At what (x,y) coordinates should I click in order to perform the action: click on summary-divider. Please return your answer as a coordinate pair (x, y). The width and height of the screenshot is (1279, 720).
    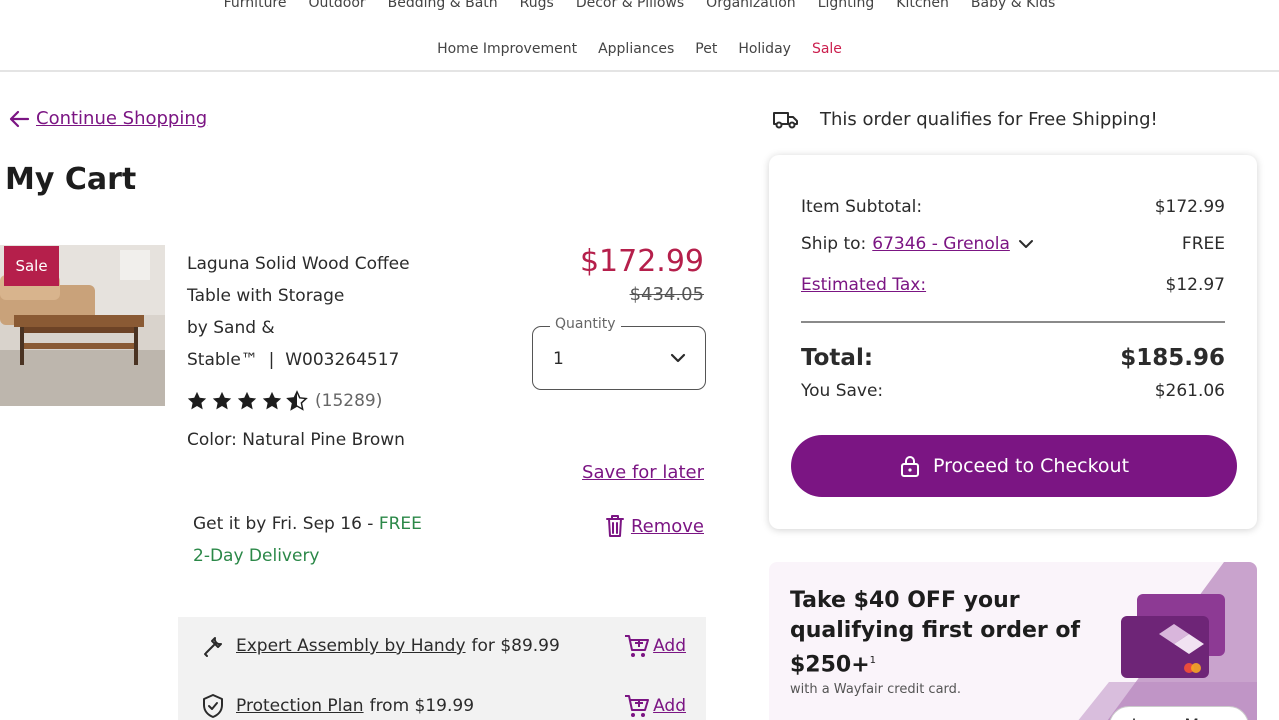
    Looking at the image, I should click on (1013, 322).